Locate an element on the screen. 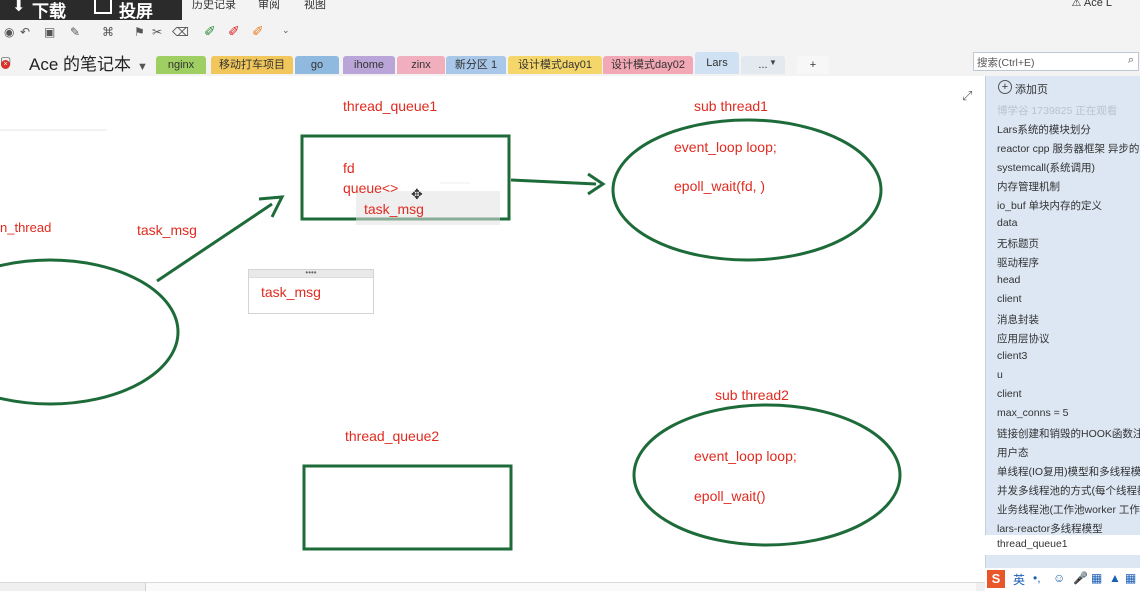 The height and width of the screenshot is (591, 1140). main-thread-label: n_thread is located at coordinates (25, 227).